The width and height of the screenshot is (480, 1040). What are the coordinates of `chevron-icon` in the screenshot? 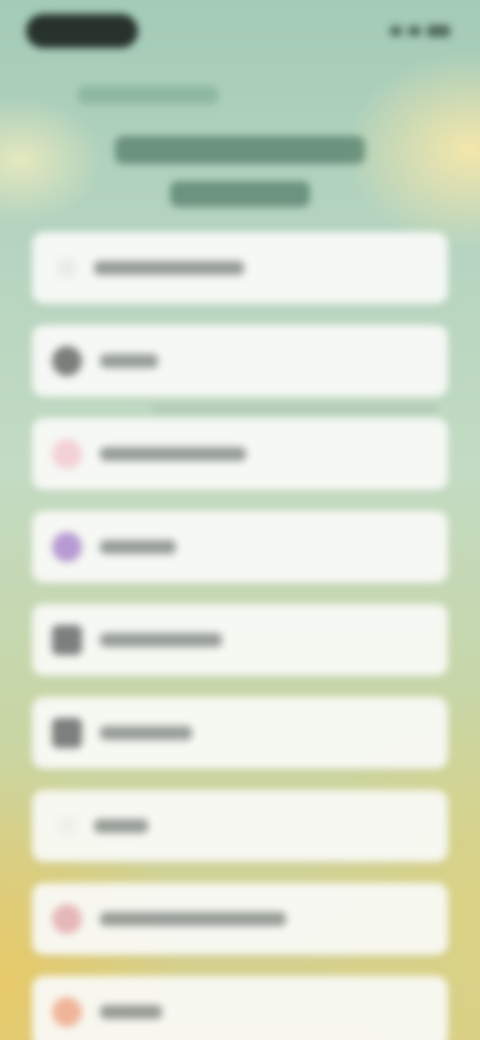 It's located at (67, 268).